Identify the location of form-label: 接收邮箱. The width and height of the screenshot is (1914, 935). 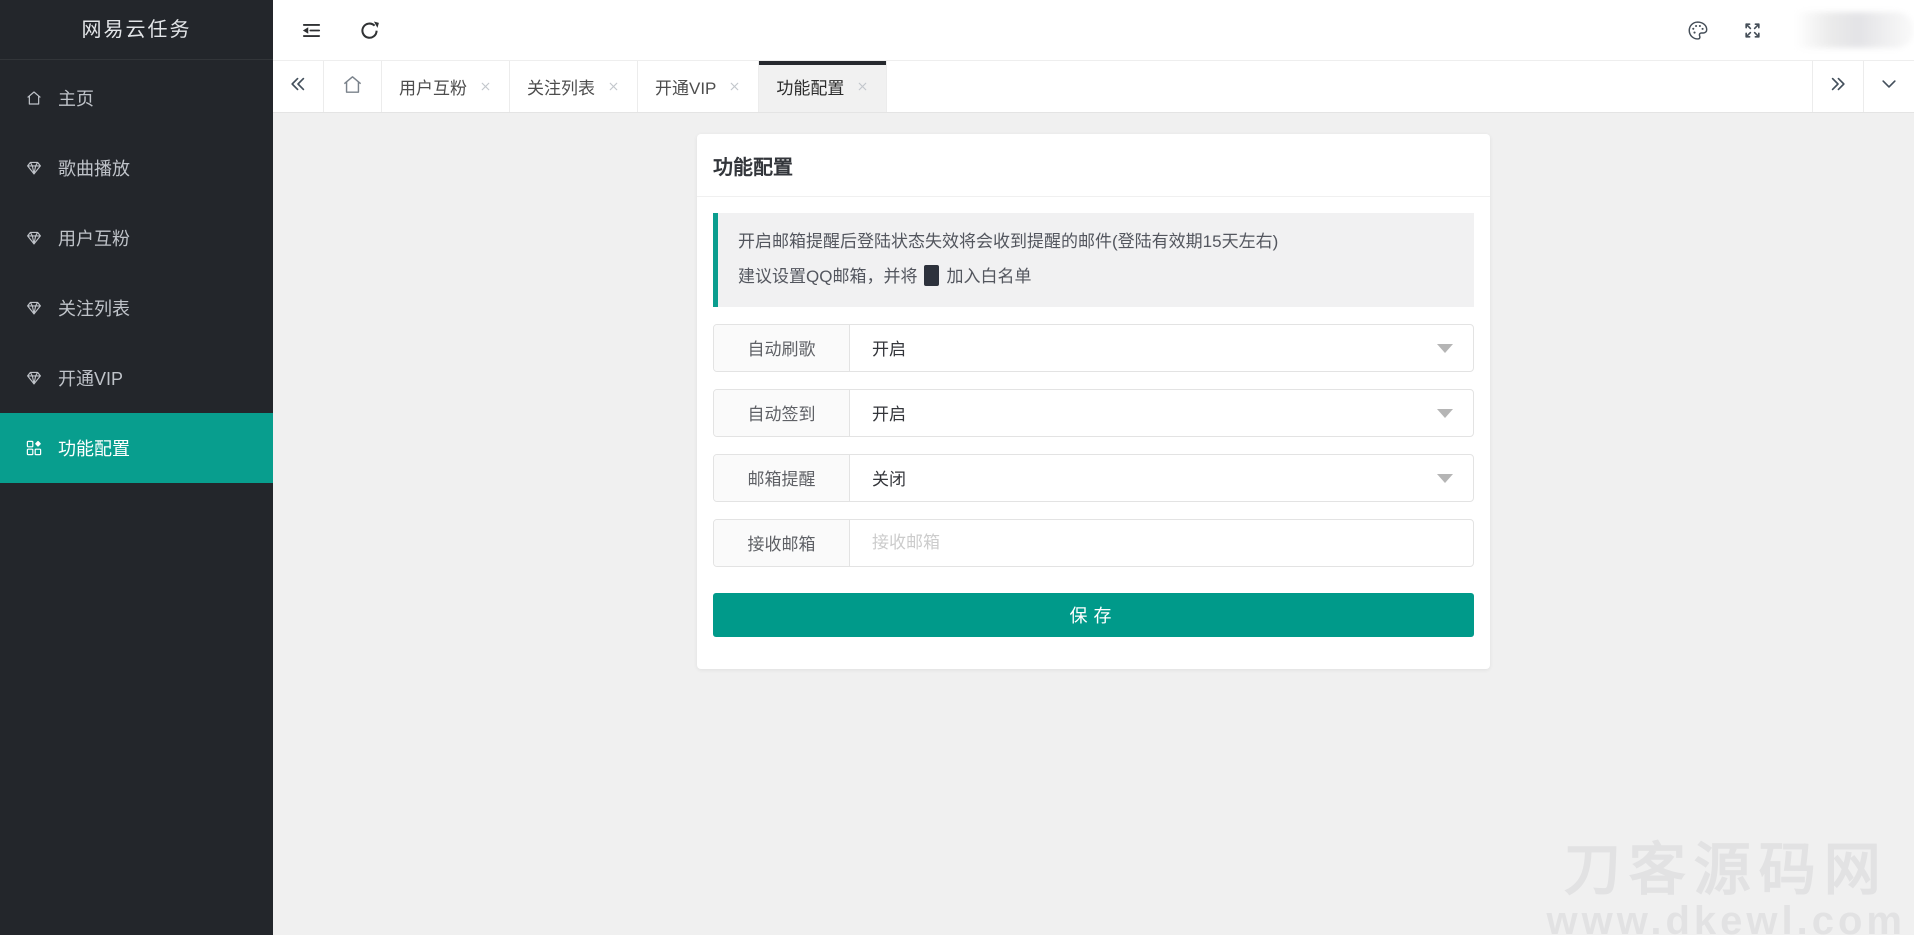
(782, 542).